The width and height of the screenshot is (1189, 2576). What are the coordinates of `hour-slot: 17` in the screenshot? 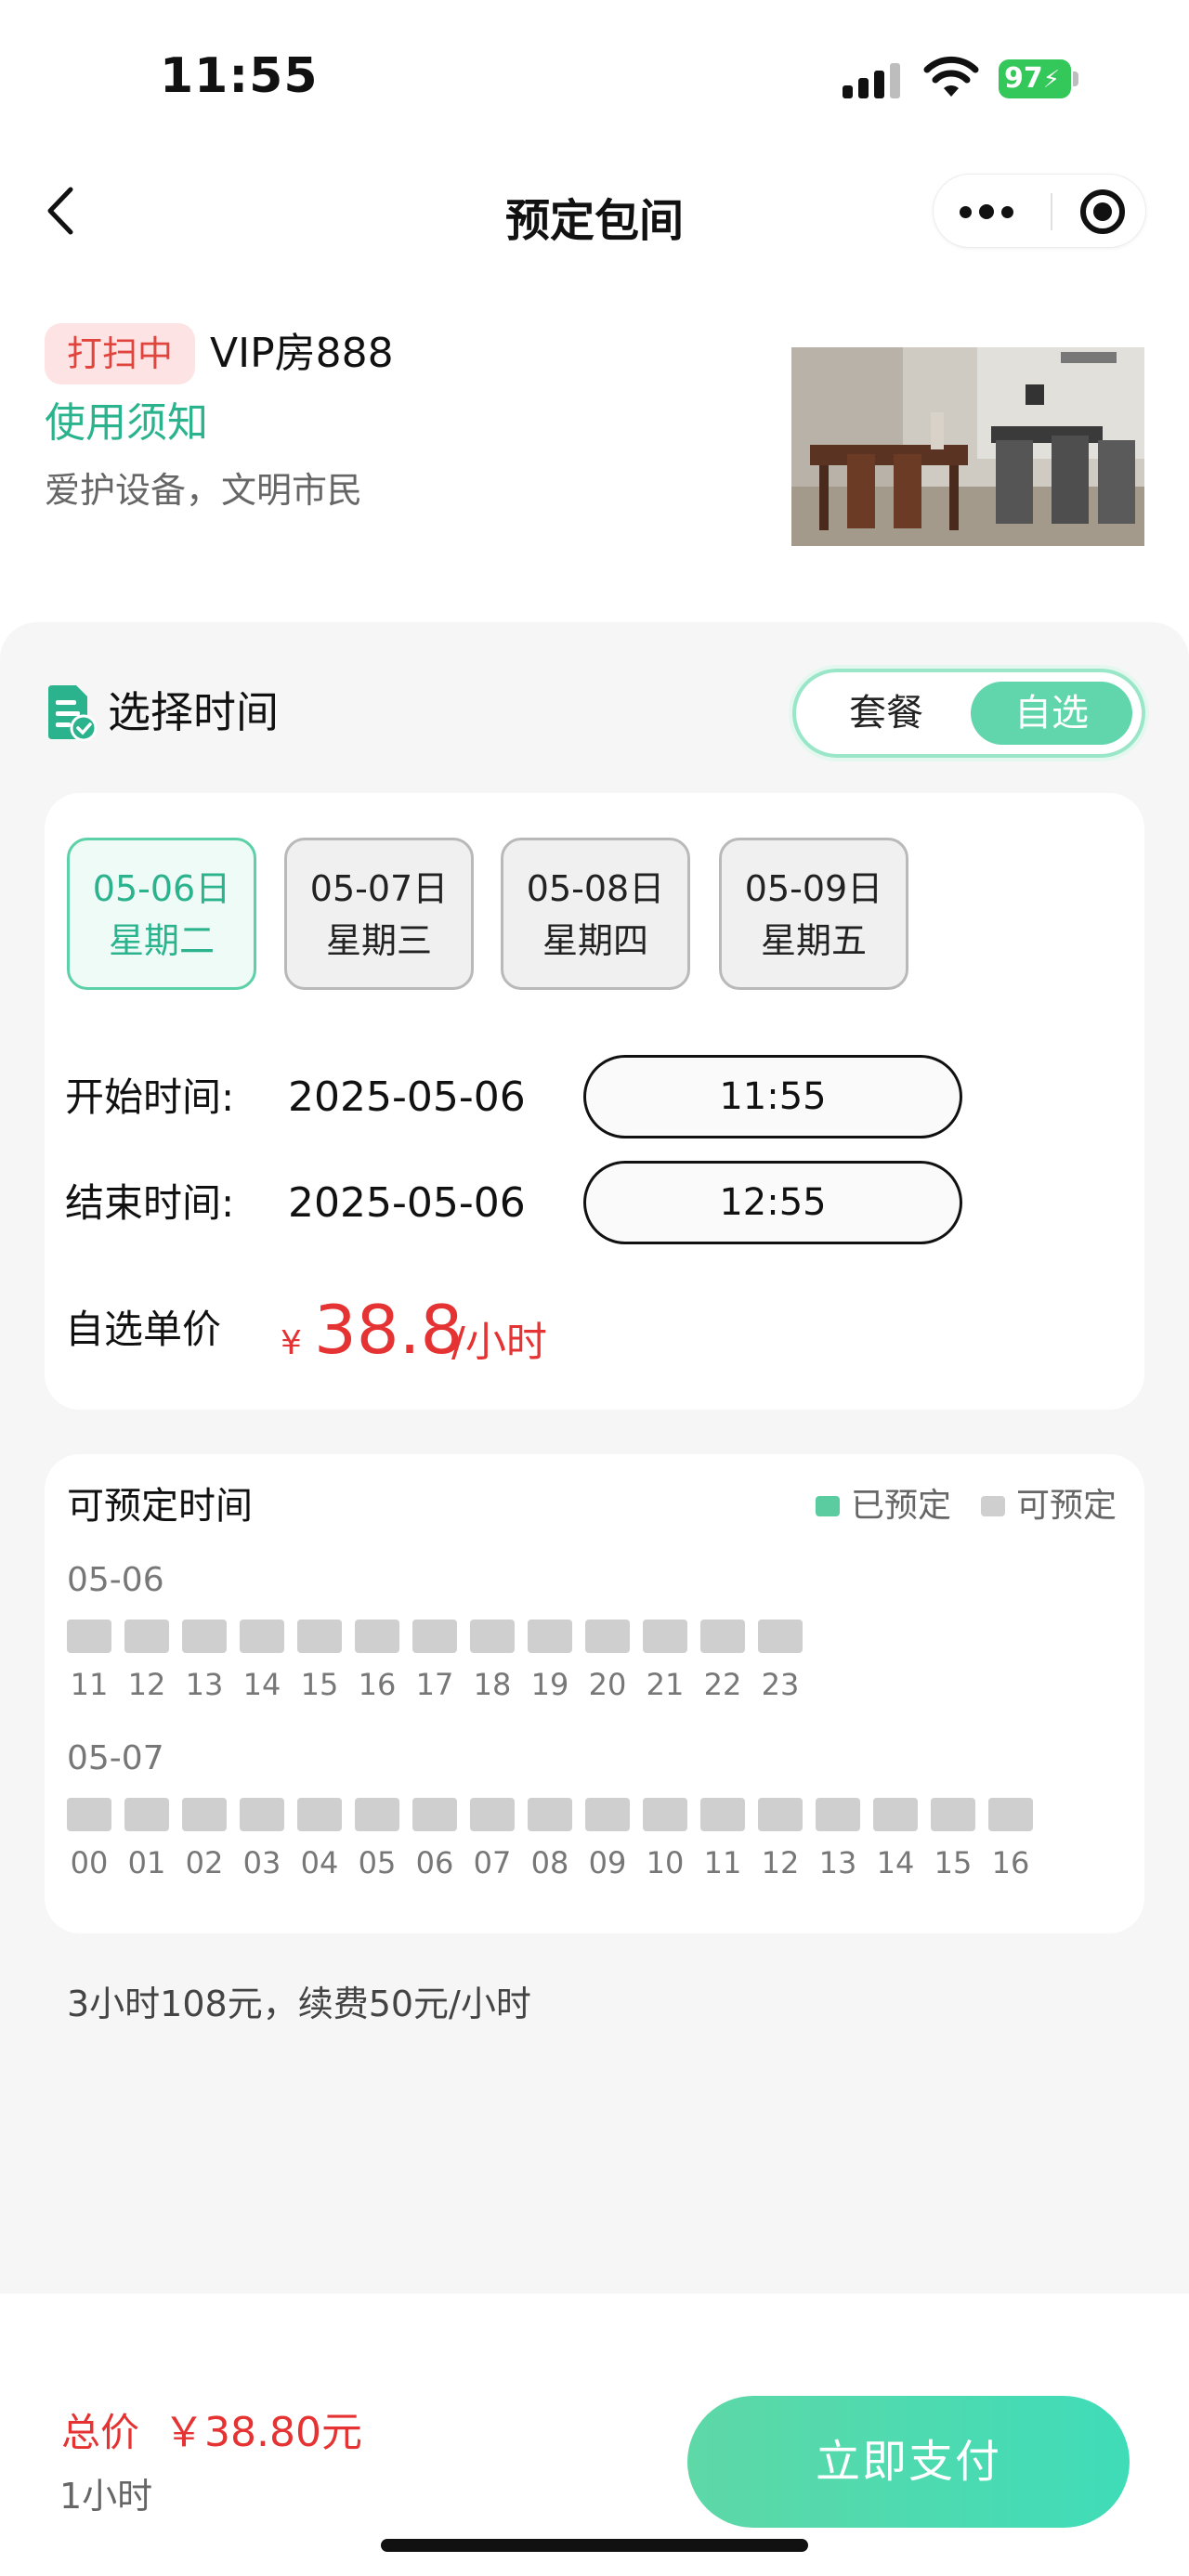 It's located at (435, 1662).